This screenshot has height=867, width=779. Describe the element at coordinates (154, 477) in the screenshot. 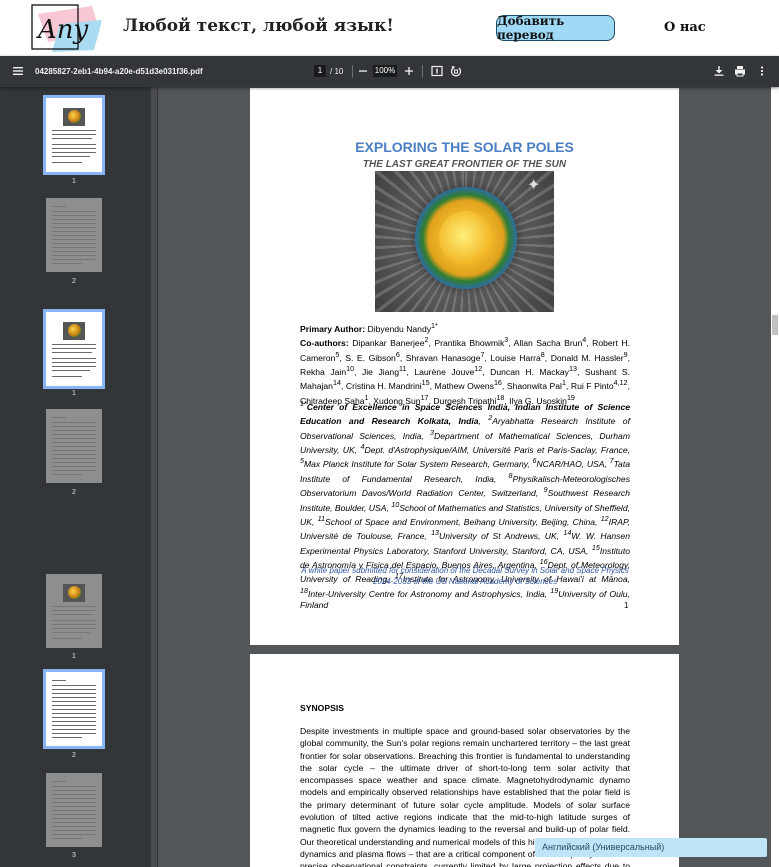

I see `sidebar-scrollbar` at that location.